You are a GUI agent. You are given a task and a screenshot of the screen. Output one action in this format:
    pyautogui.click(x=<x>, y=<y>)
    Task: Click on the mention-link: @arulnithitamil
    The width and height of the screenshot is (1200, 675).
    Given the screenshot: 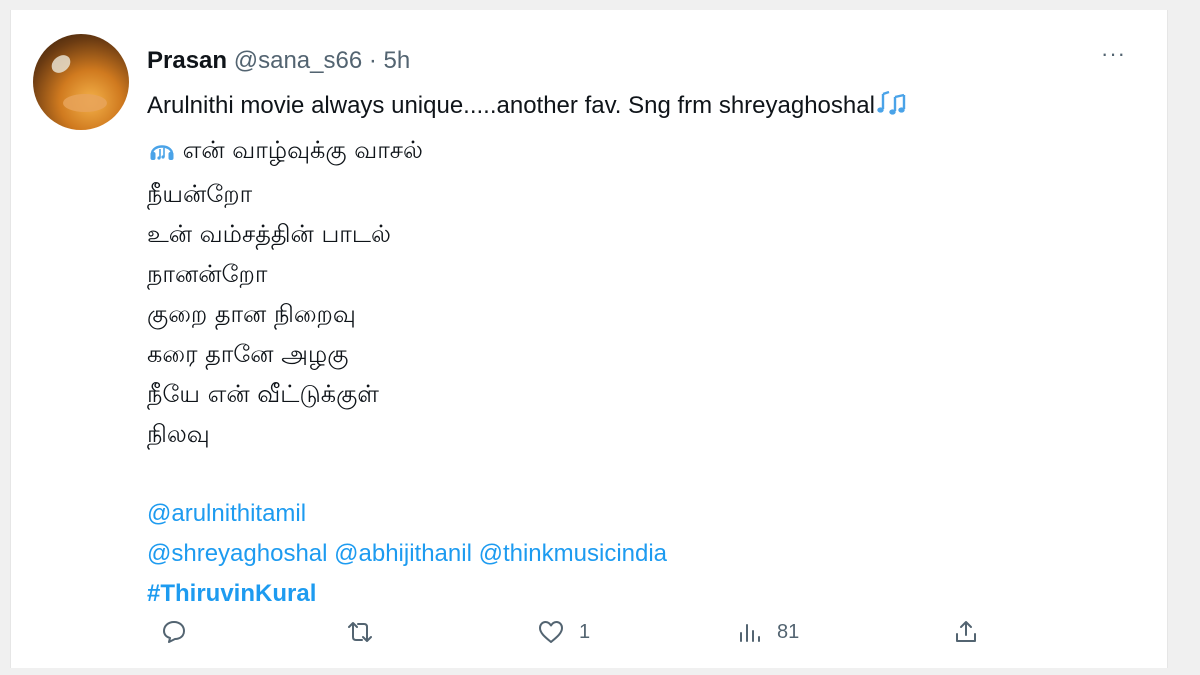 What is the action you would take?
    pyautogui.click(x=647, y=514)
    